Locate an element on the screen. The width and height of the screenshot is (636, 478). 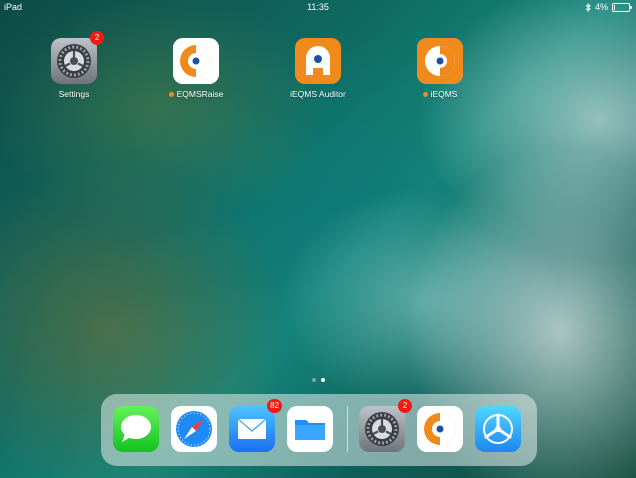
page-indicator is located at coordinates (318, 380).